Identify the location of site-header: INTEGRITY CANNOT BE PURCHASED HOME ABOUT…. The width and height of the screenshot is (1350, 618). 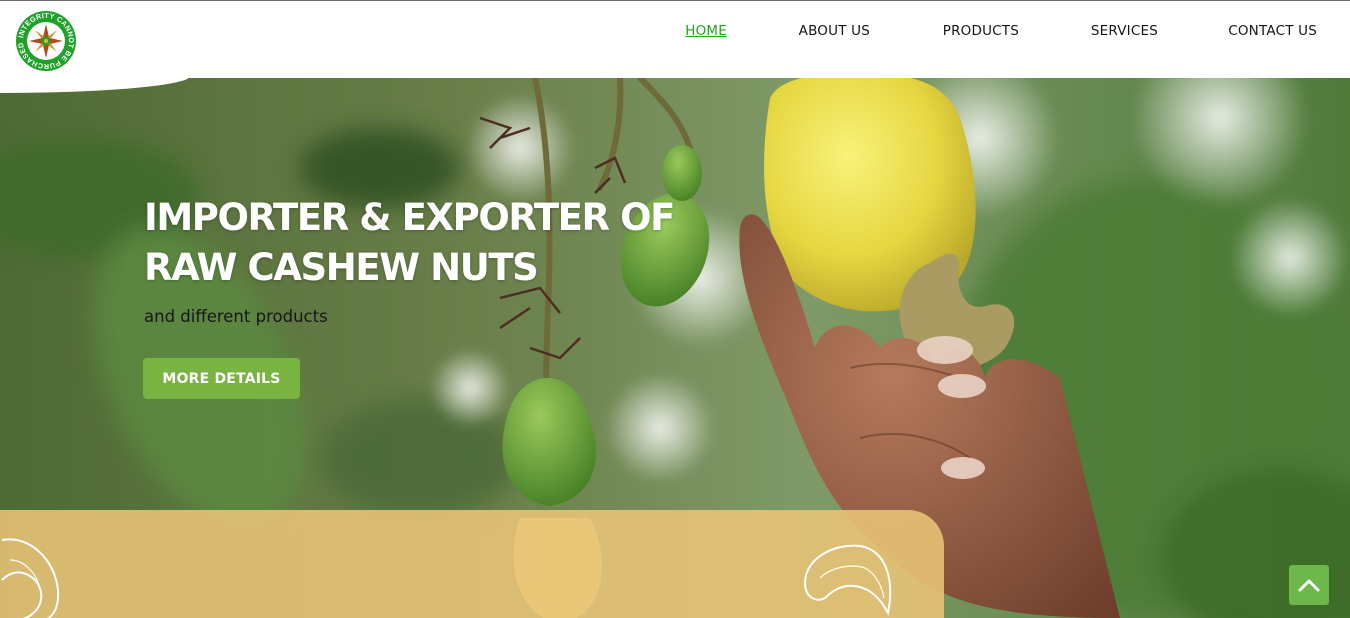
(675, 39).